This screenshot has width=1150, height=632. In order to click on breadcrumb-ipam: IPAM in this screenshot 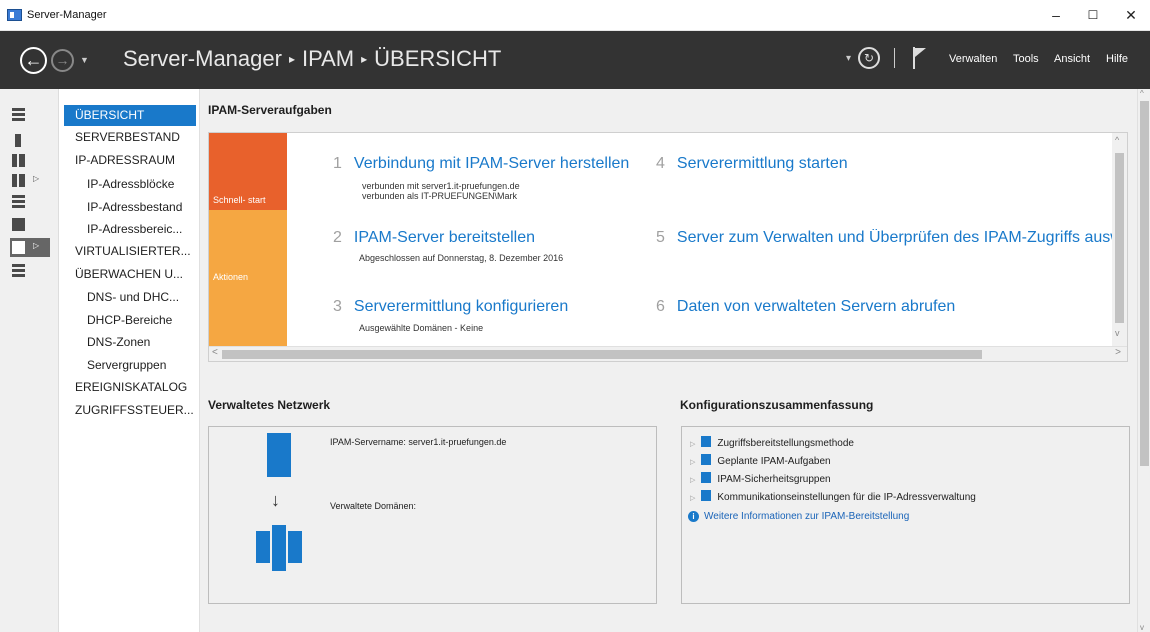, I will do `click(328, 58)`.